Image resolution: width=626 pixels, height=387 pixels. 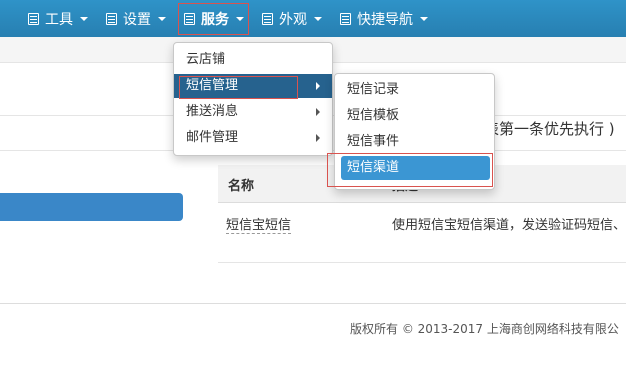 What do you see at coordinates (373, 115) in the screenshot?
I see `menu-item-label: 短信模板` at bounding box center [373, 115].